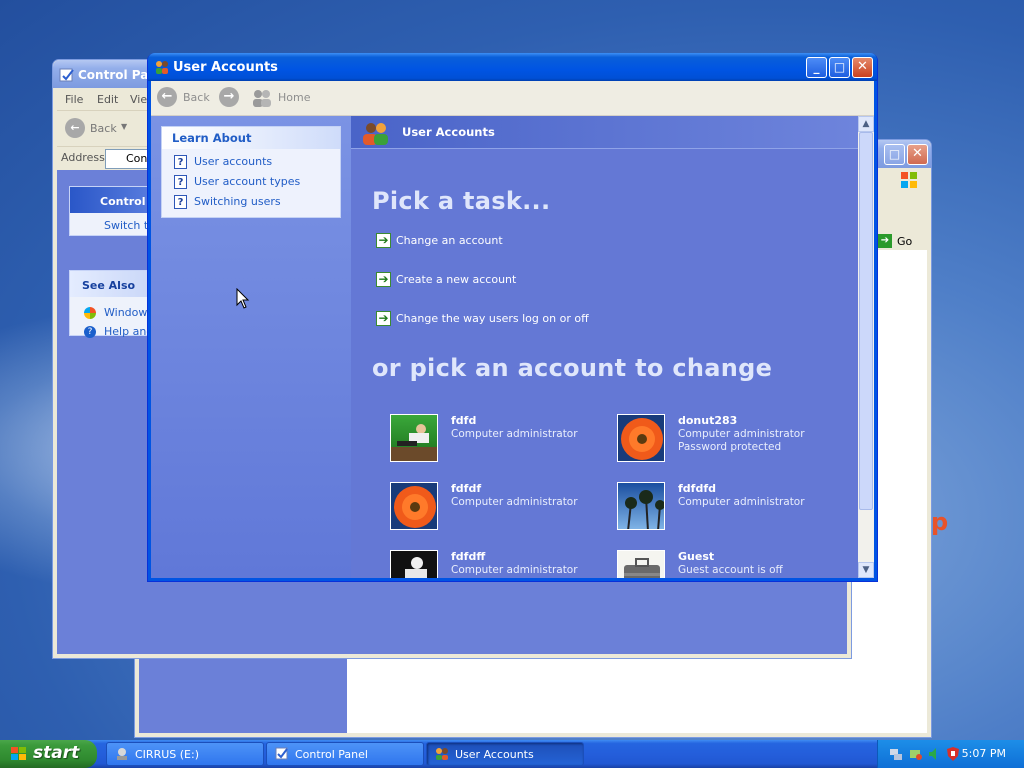  What do you see at coordinates (896, 754) in the screenshot?
I see `network-icon` at bounding box center [896, 754].